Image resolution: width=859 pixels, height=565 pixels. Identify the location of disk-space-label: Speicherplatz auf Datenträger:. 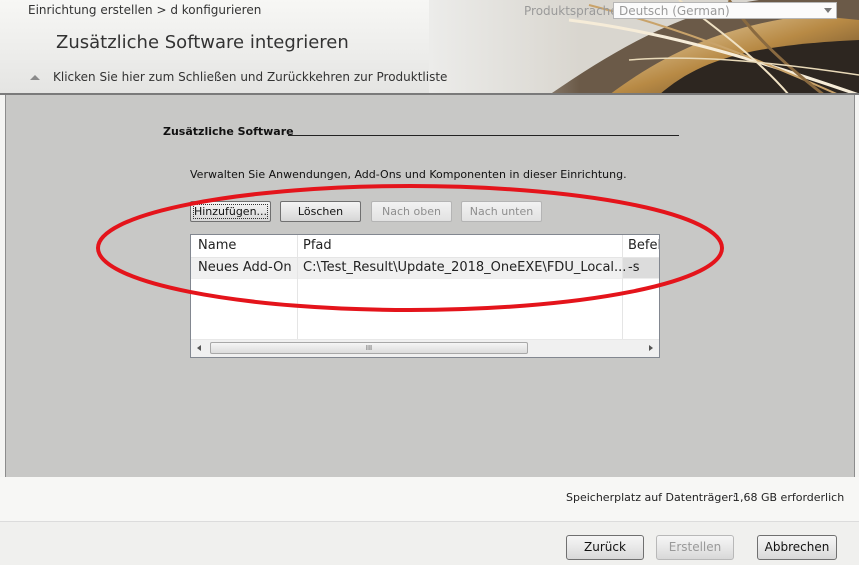
(651, 497).